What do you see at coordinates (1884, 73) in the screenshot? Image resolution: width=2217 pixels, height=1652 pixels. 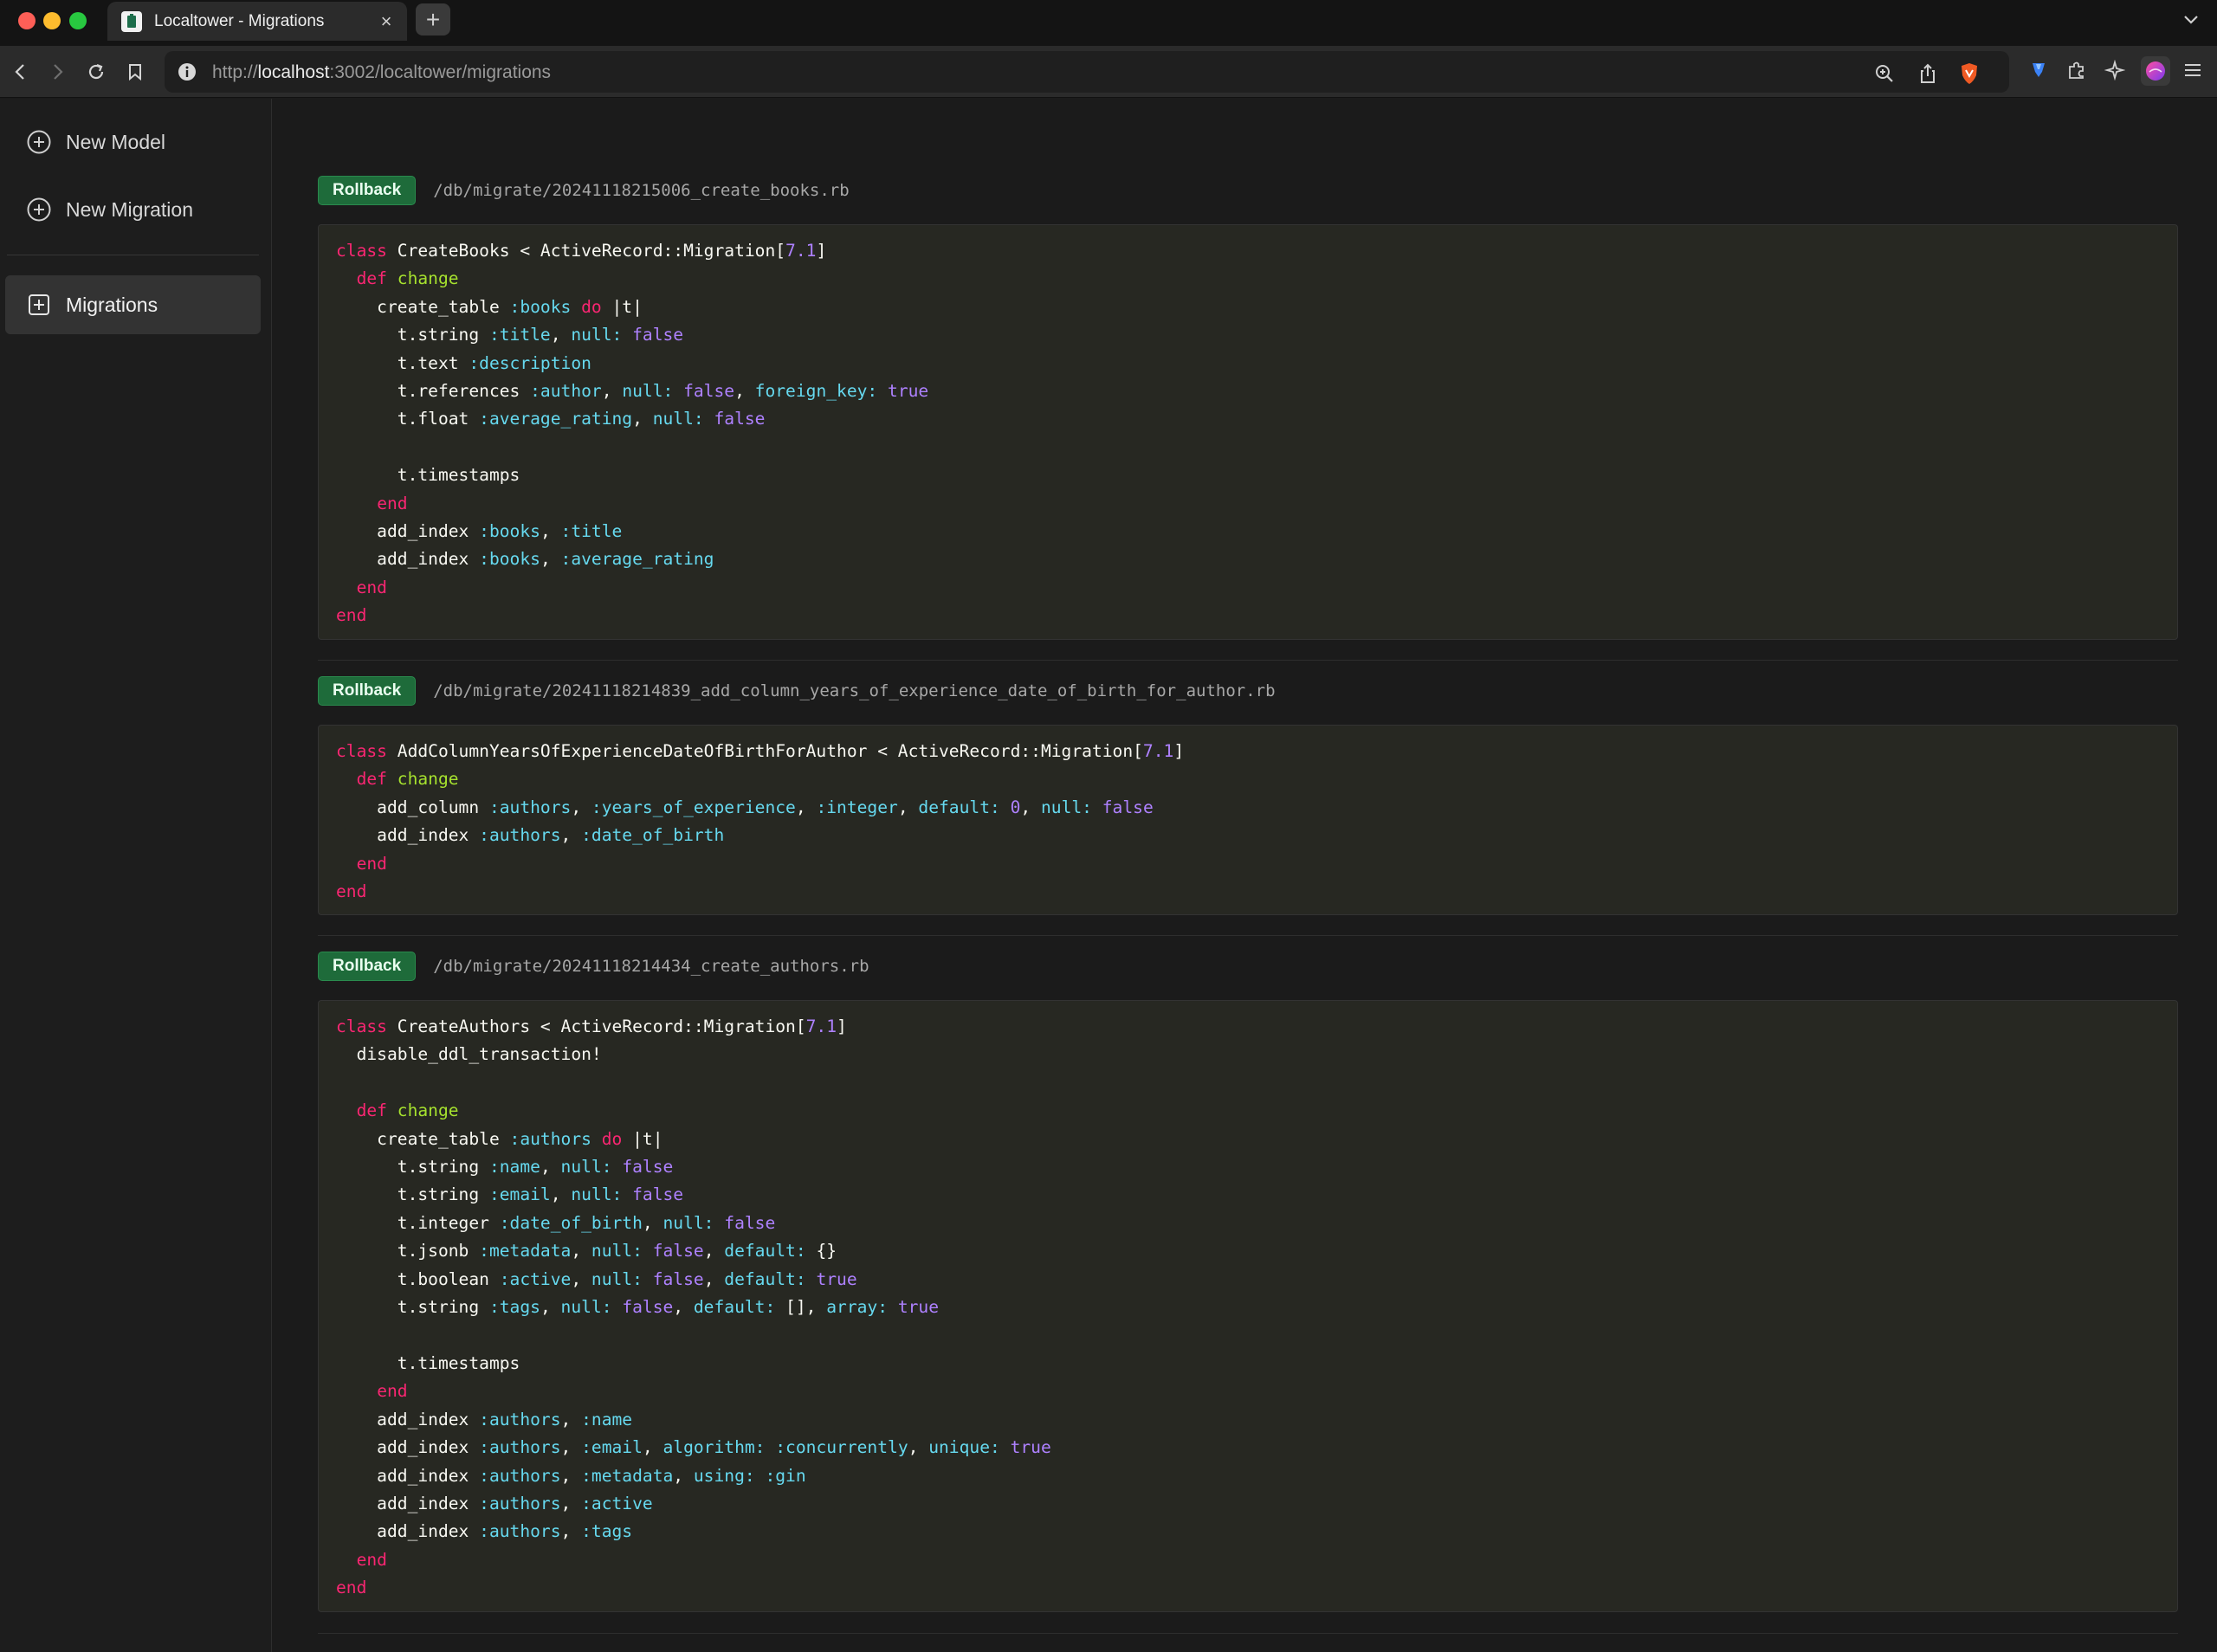 I see `zoom-icon` at bounding box center [1884, 73].